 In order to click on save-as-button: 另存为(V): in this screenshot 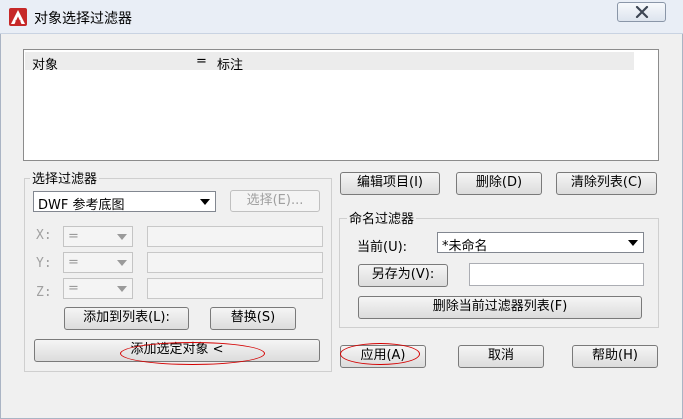, I will do `click(403, 275)`.